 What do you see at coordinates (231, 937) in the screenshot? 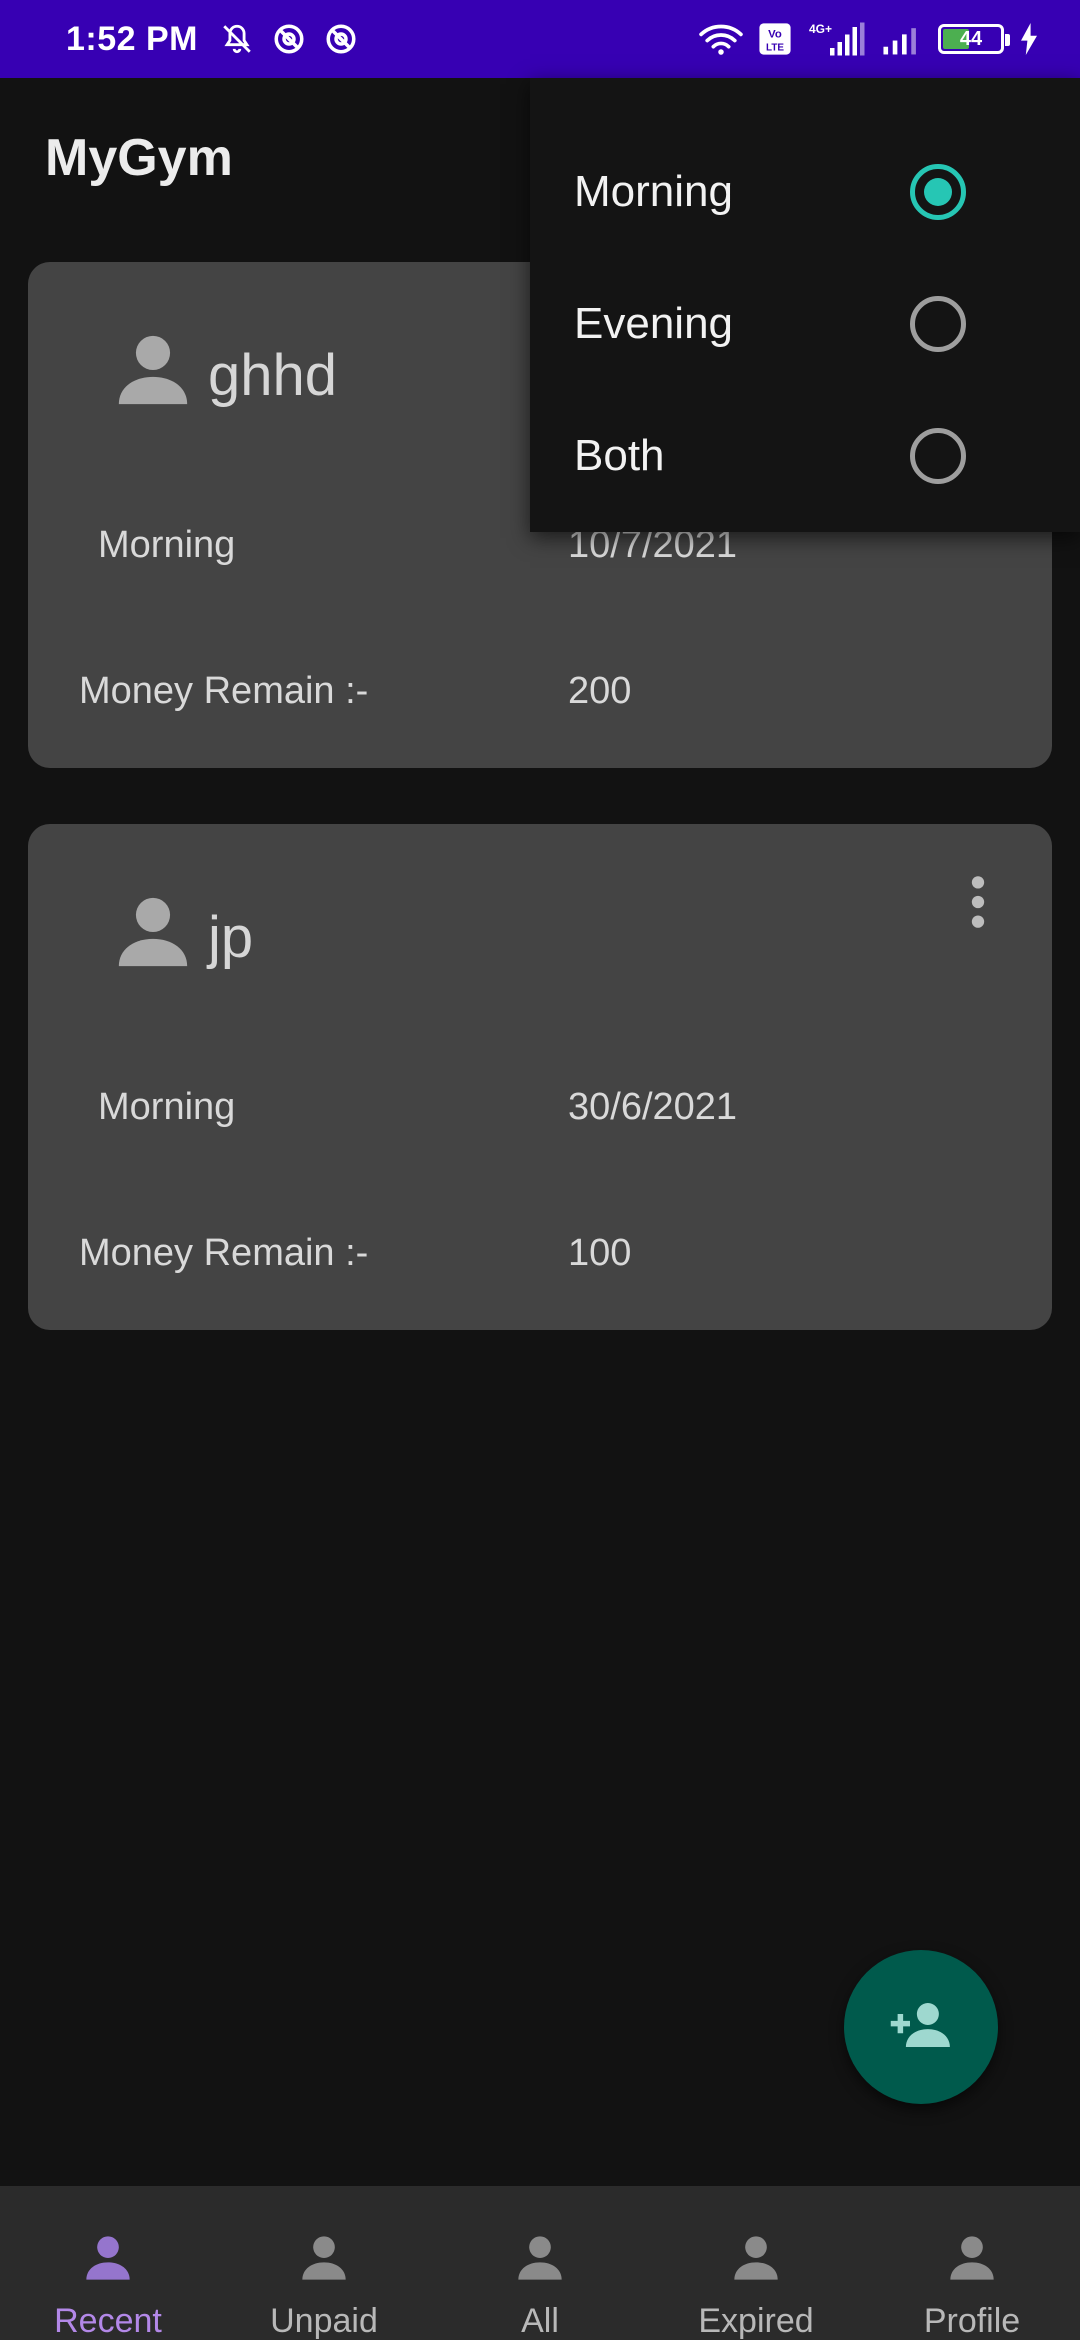
I see `member-name: jp` at bounding box center [231, 937].